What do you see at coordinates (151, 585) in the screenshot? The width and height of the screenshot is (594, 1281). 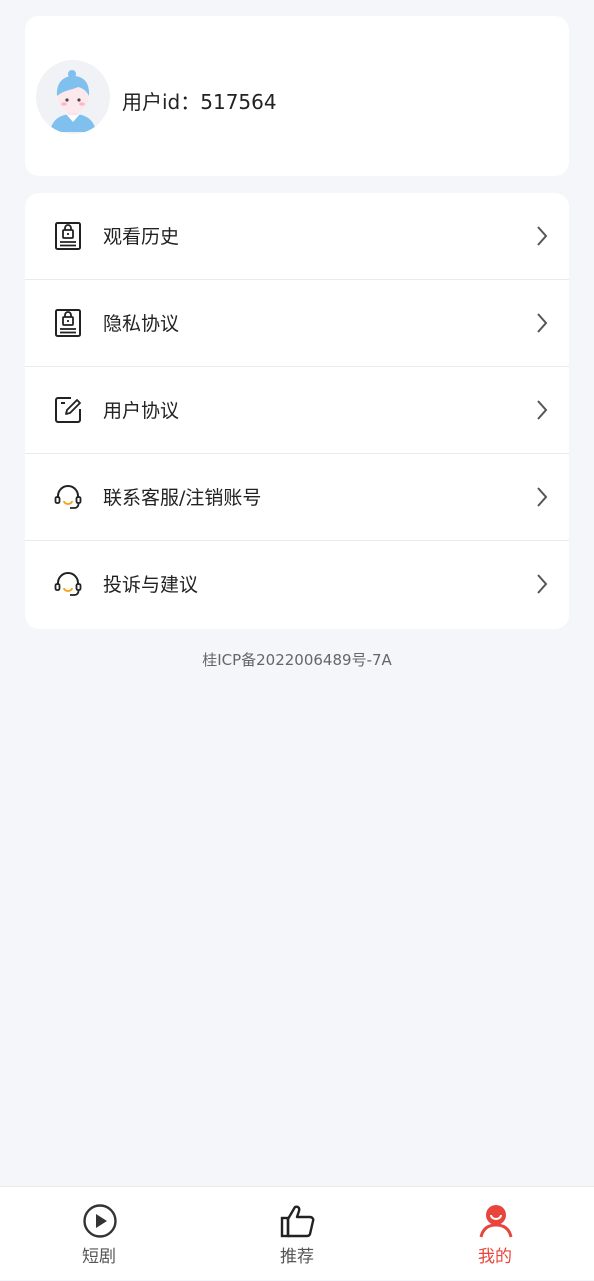 I see `menu-item-label: 投诉与建议` at bounding box center [151, 585].